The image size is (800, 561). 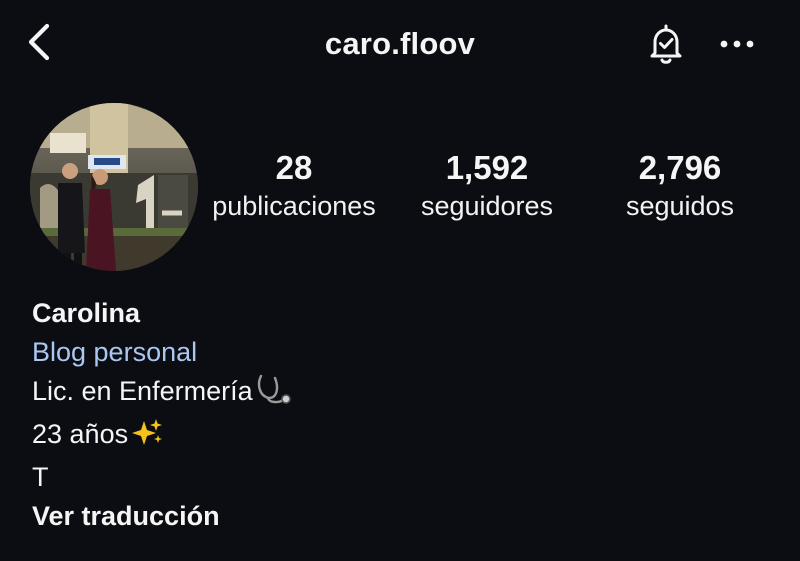 I want to click on stat-followers: 1,592 seguidores, so click(x=487, y=186).